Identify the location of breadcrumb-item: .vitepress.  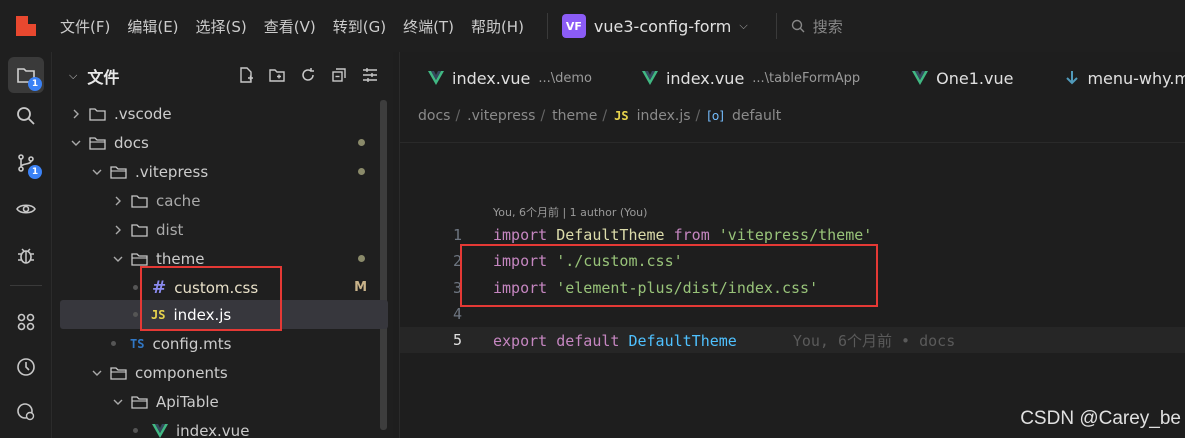
(501, 116).